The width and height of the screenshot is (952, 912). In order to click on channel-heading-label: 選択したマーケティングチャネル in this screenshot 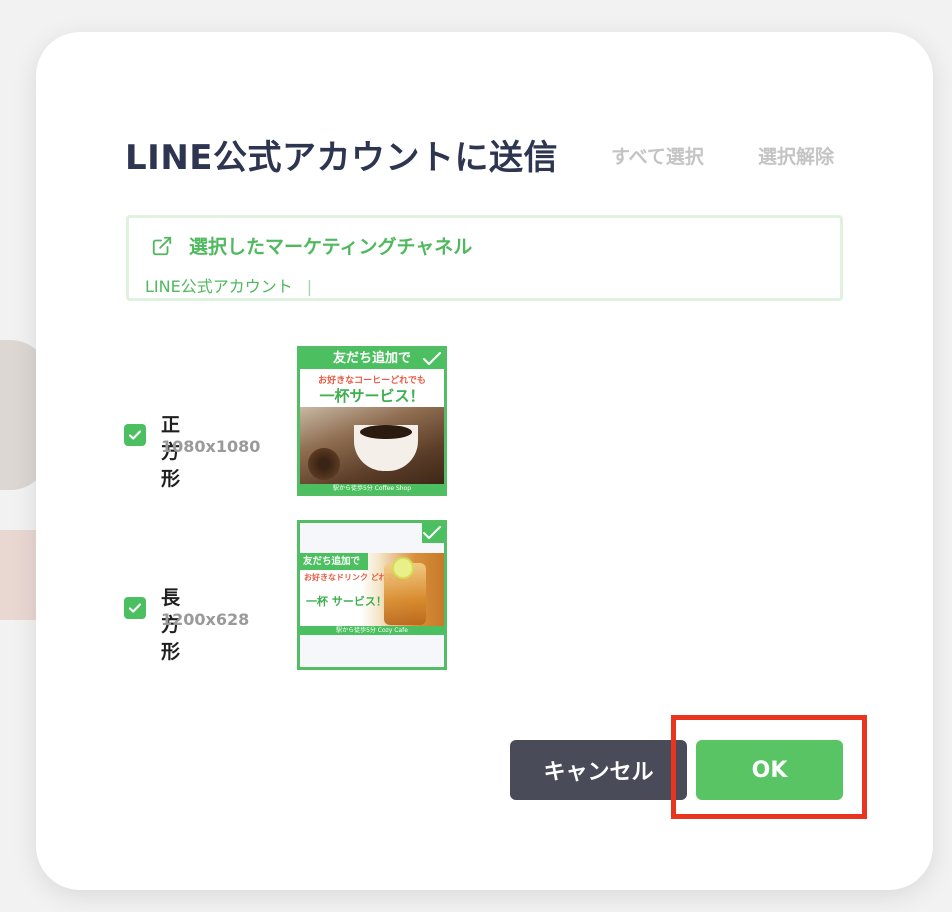, I will do `click(331, 247)`.